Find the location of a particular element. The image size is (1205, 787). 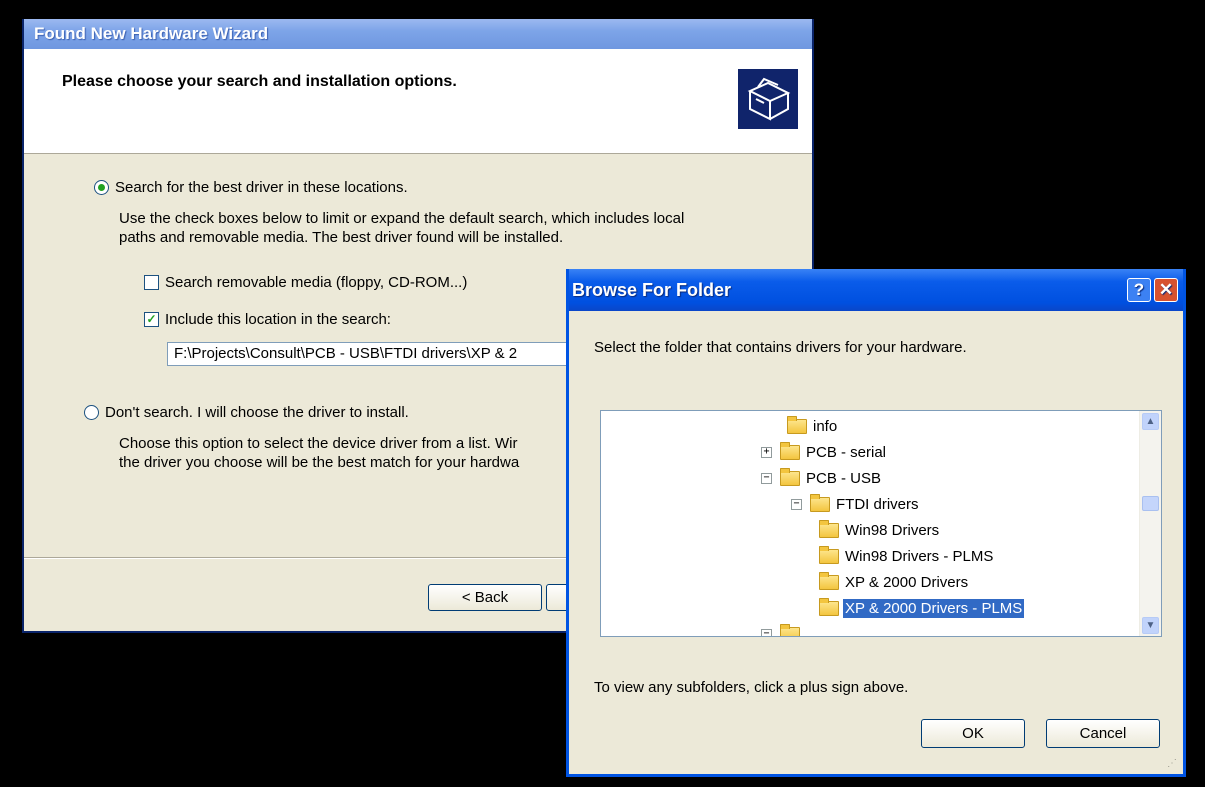

include-location-label: Include this location in the search: is located at coordinates (278, 319).